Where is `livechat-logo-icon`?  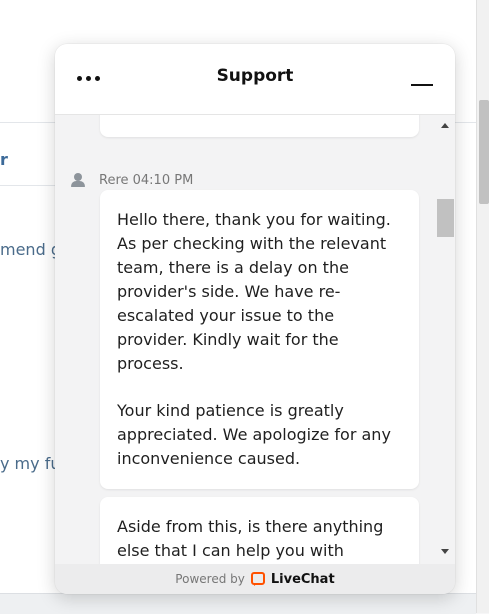
livechat-logo-icon is located at coordinates (257, 579).